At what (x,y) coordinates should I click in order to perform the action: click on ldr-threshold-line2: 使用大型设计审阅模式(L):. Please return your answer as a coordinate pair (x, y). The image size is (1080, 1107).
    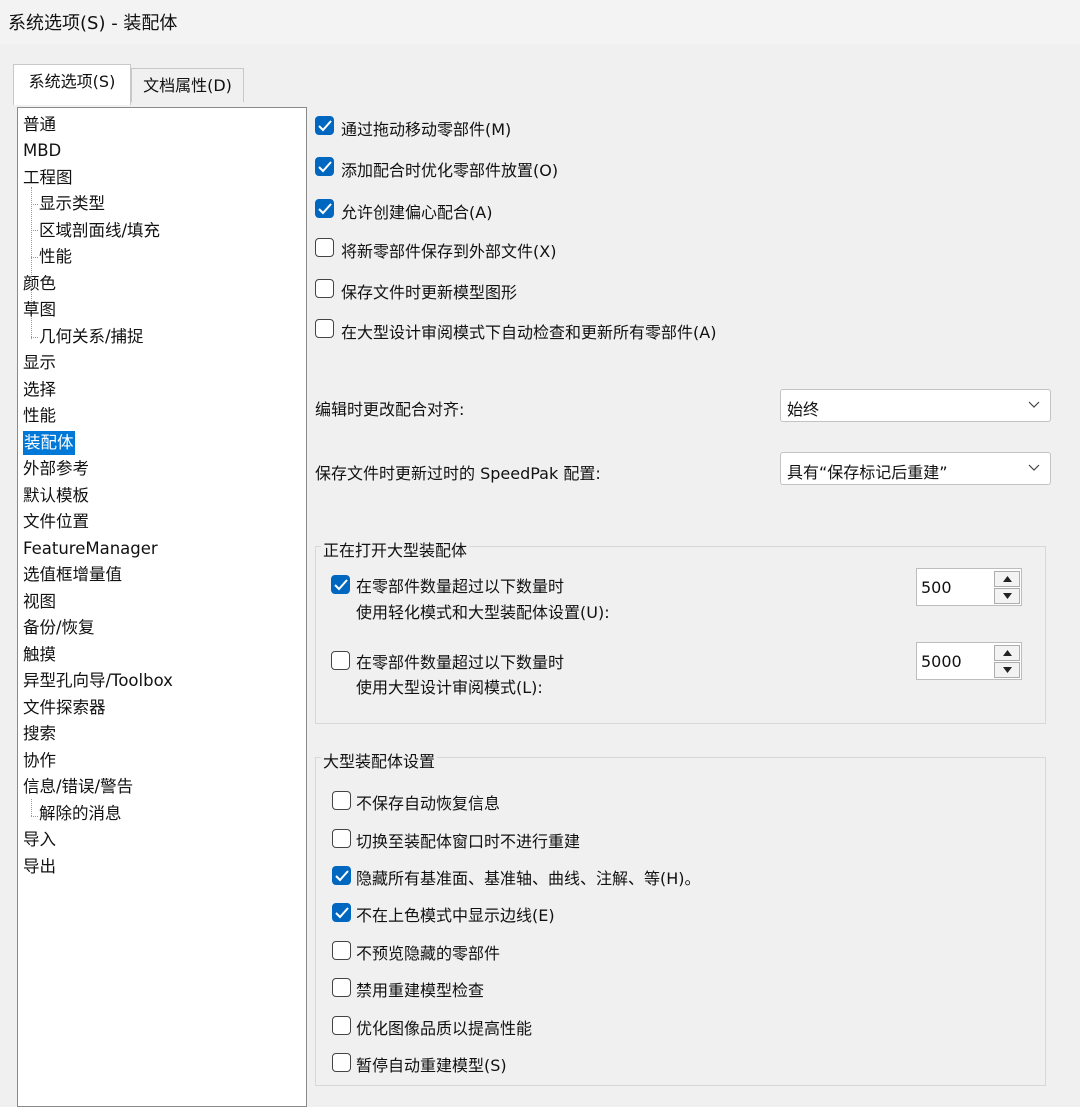
    Looking at the image, I should click on (449, 686).